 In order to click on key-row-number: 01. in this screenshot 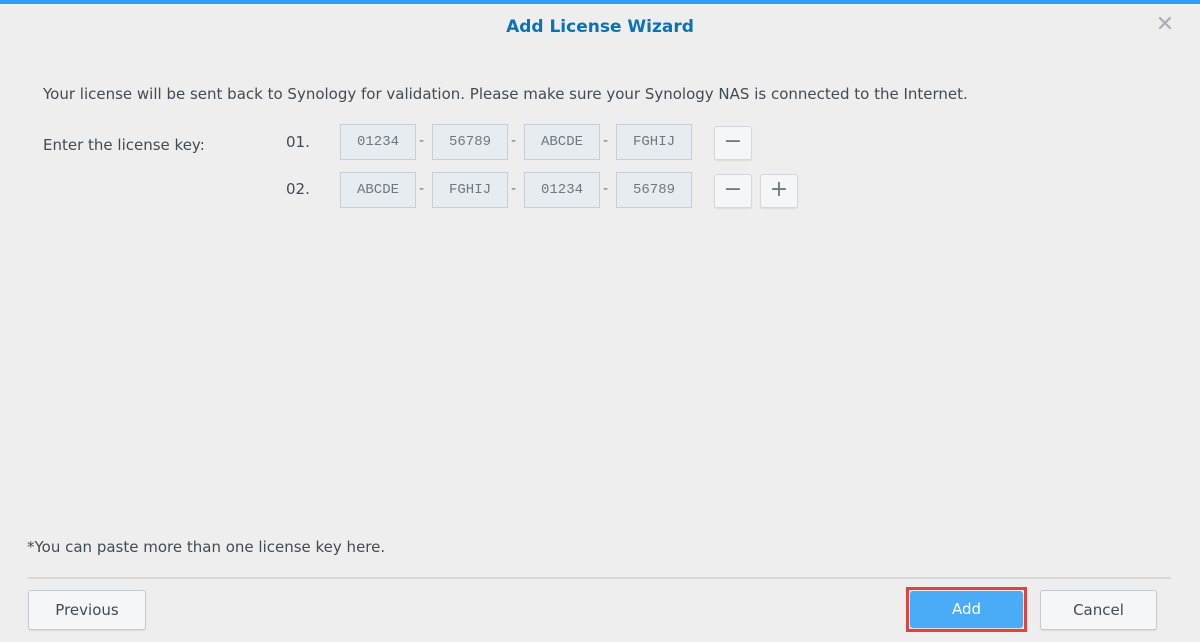, I will do `click(298, 142)`.